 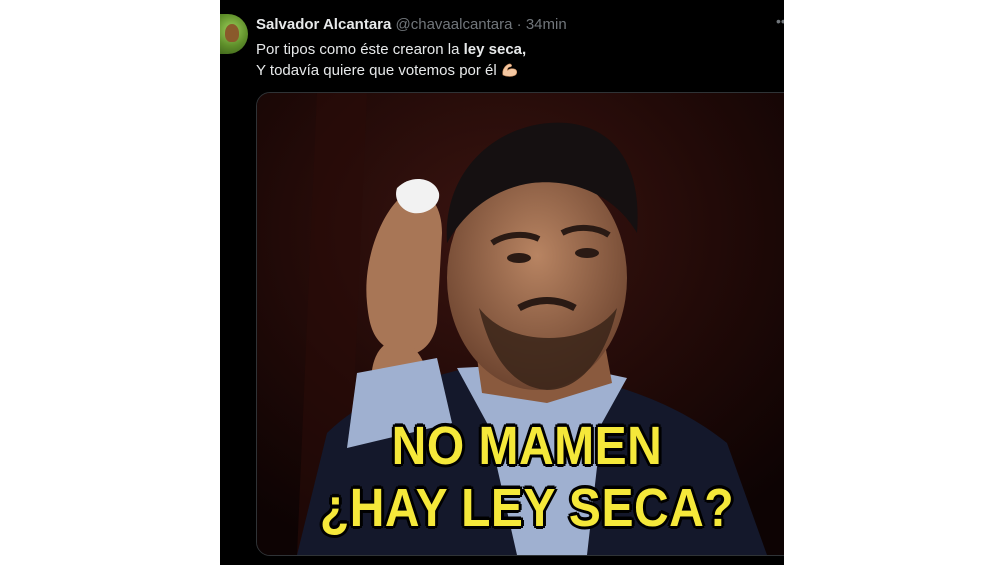 I want to click on meme-caption-line-1: NO MAMEN, so click(x=527, y=446).